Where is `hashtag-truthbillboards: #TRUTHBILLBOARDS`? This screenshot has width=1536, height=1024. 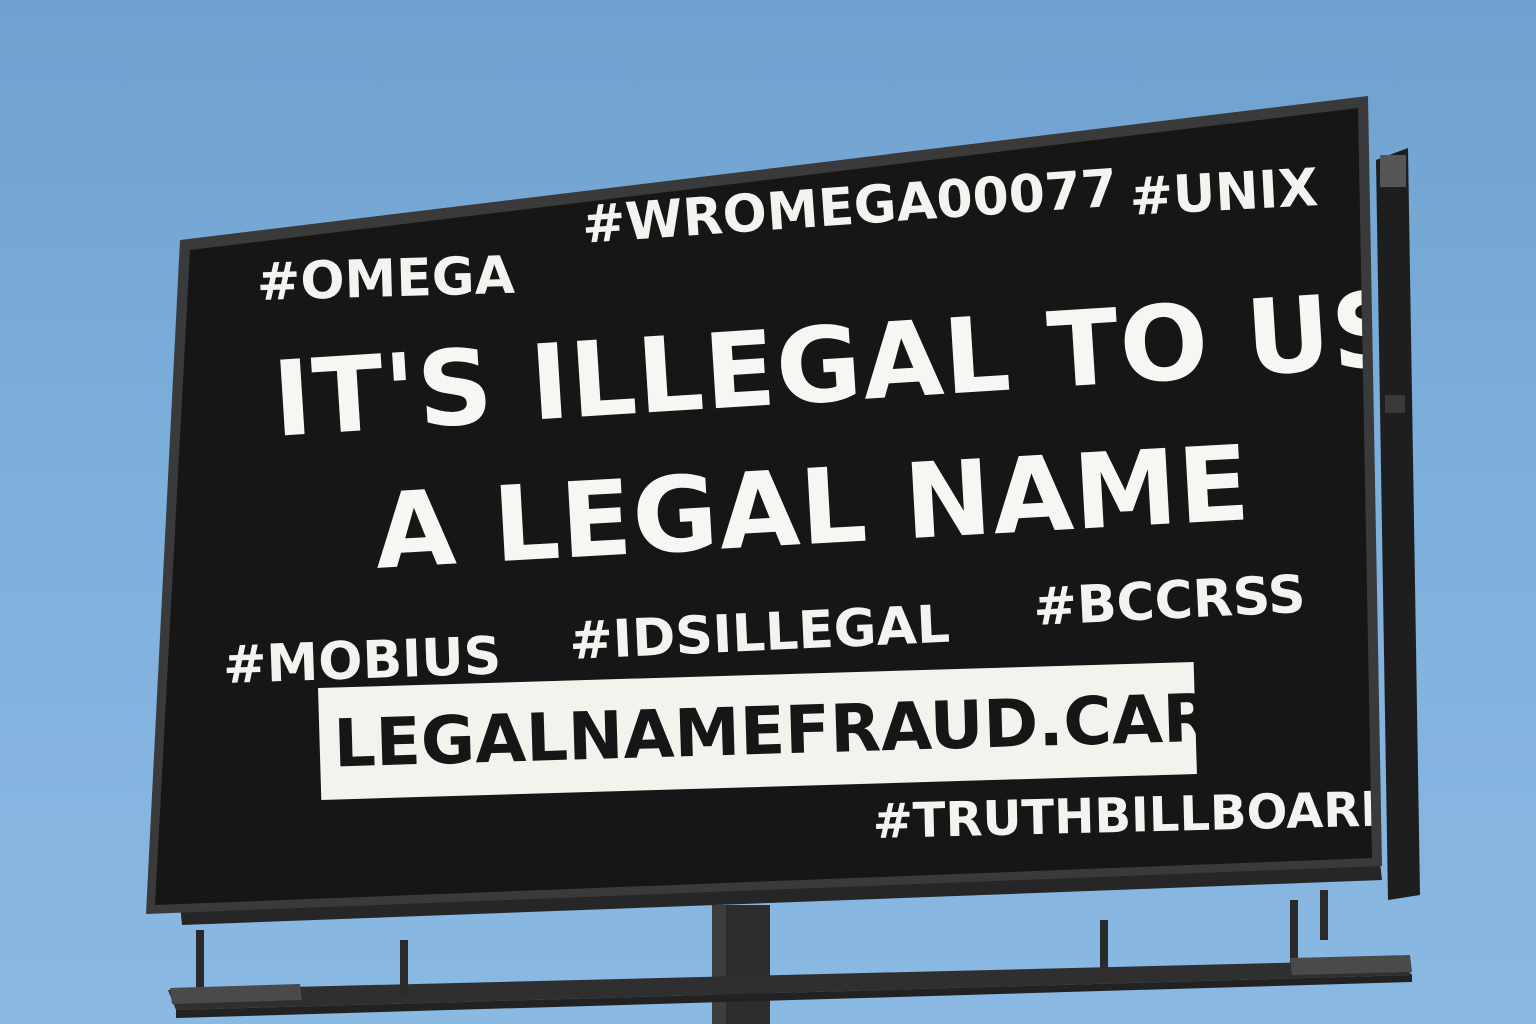
hashtag-truthbillboards: #TRUTHBILLBOARDS is located at coordinates (1154, 815).